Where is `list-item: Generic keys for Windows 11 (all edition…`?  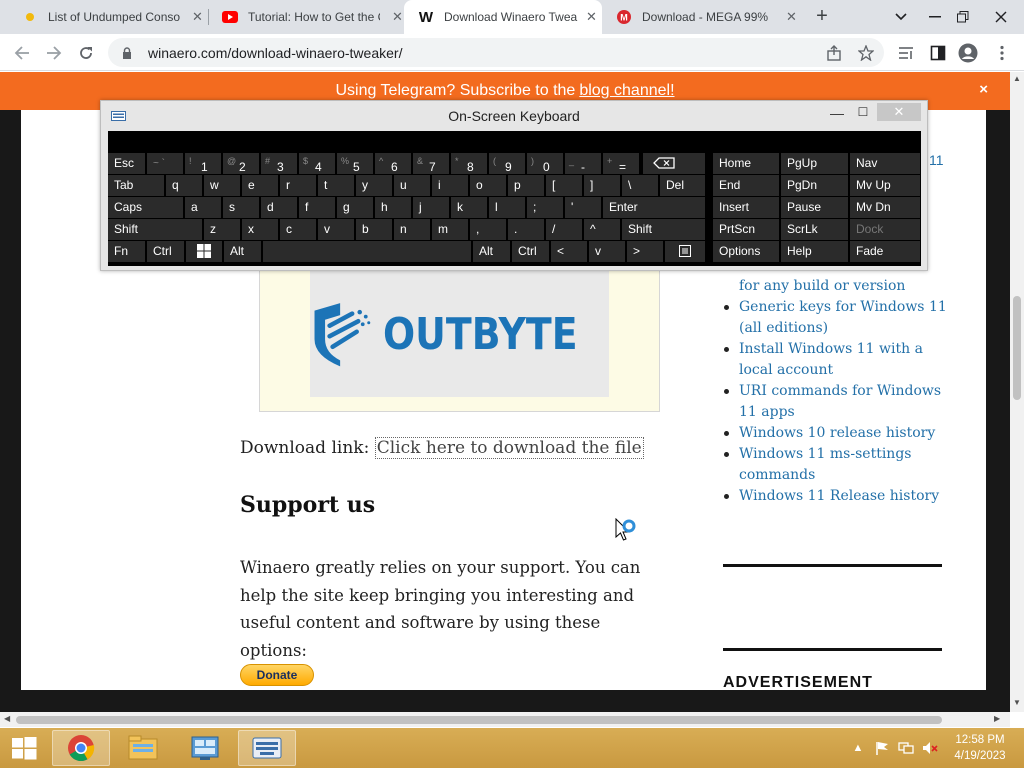 list-item: Generic keys for Windows 11 (all edition… is located at coordinates (836, 318).